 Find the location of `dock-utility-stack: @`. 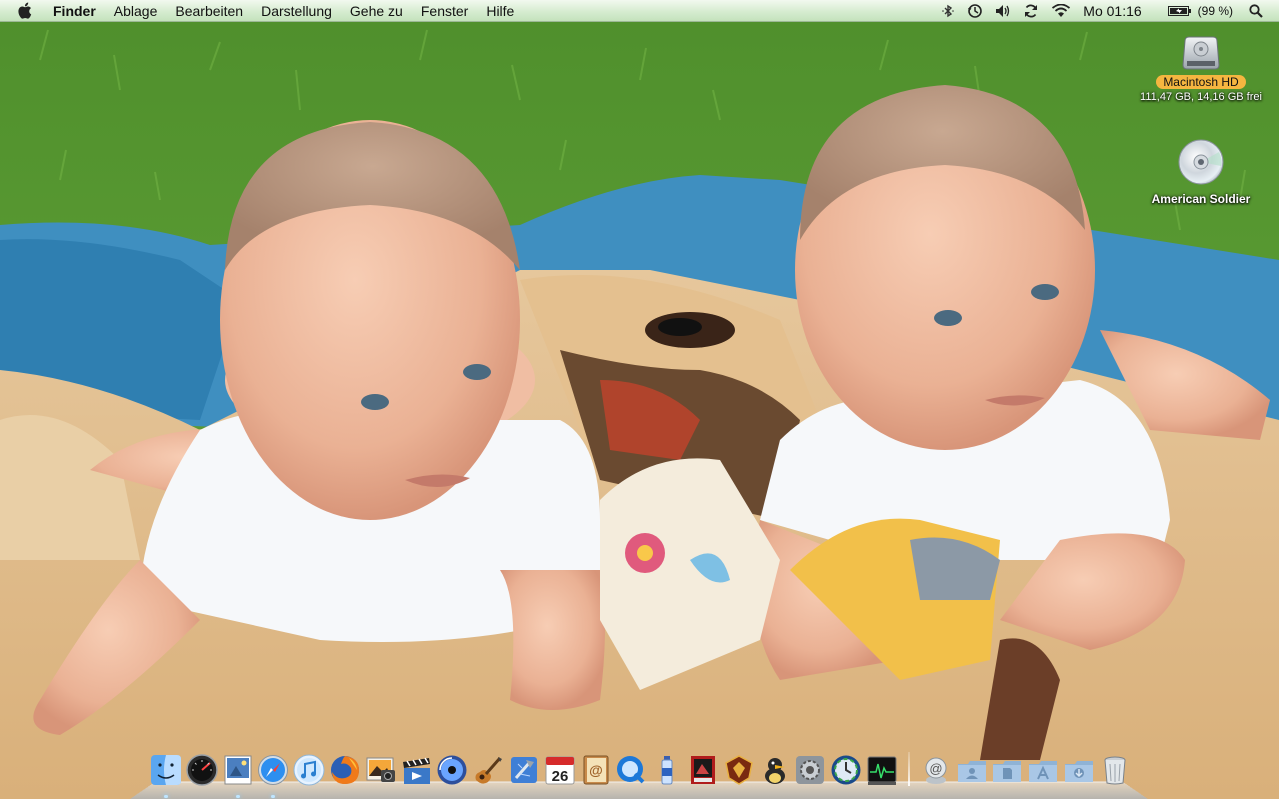

dock-utility-stack: @ is located at coordinates (936, 770).